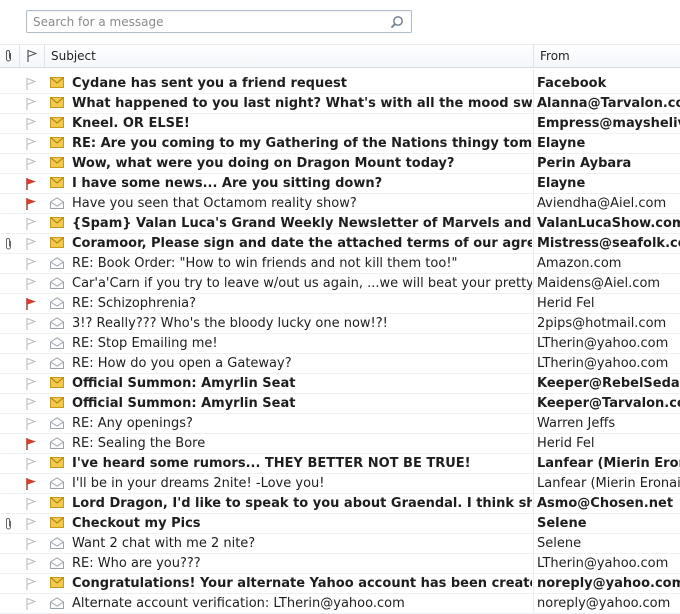  What do you see at coordinates (608, 123) in the screenshot?
I see `message-sender: Empress@mayshelive4` at bounding box center [608, 123].